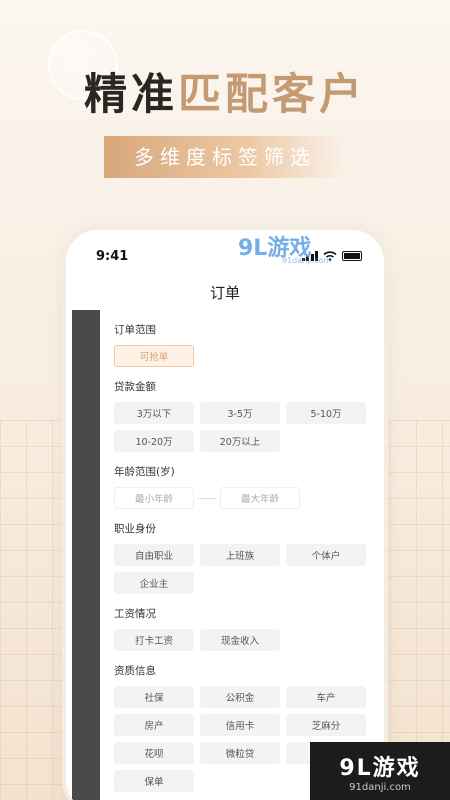 This screenshot has width=450, height=800. Describe the element at coordinates (207, 498) in the screenshot. I see `range-separator` at that location.